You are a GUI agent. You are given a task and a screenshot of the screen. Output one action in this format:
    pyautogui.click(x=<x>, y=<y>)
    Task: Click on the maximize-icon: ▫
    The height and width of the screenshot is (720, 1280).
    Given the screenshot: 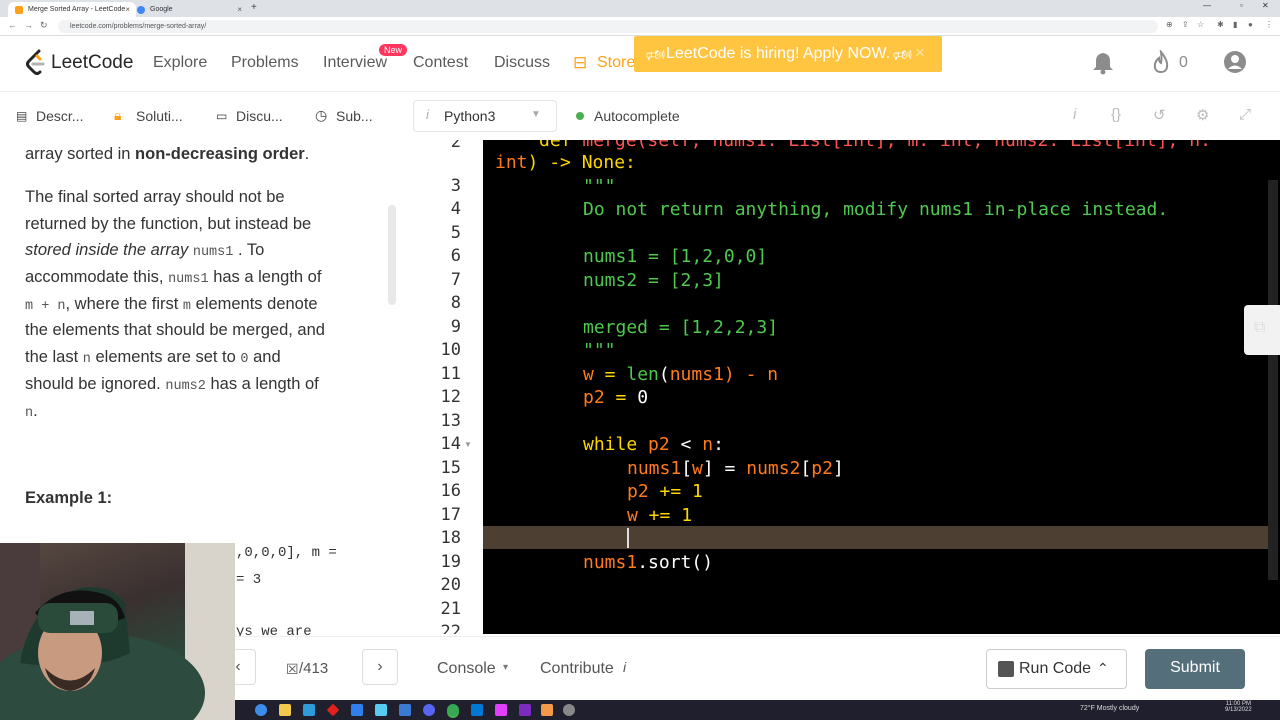 What is the action you would take?
    pyautogui.click(x=1241, y=5)
    